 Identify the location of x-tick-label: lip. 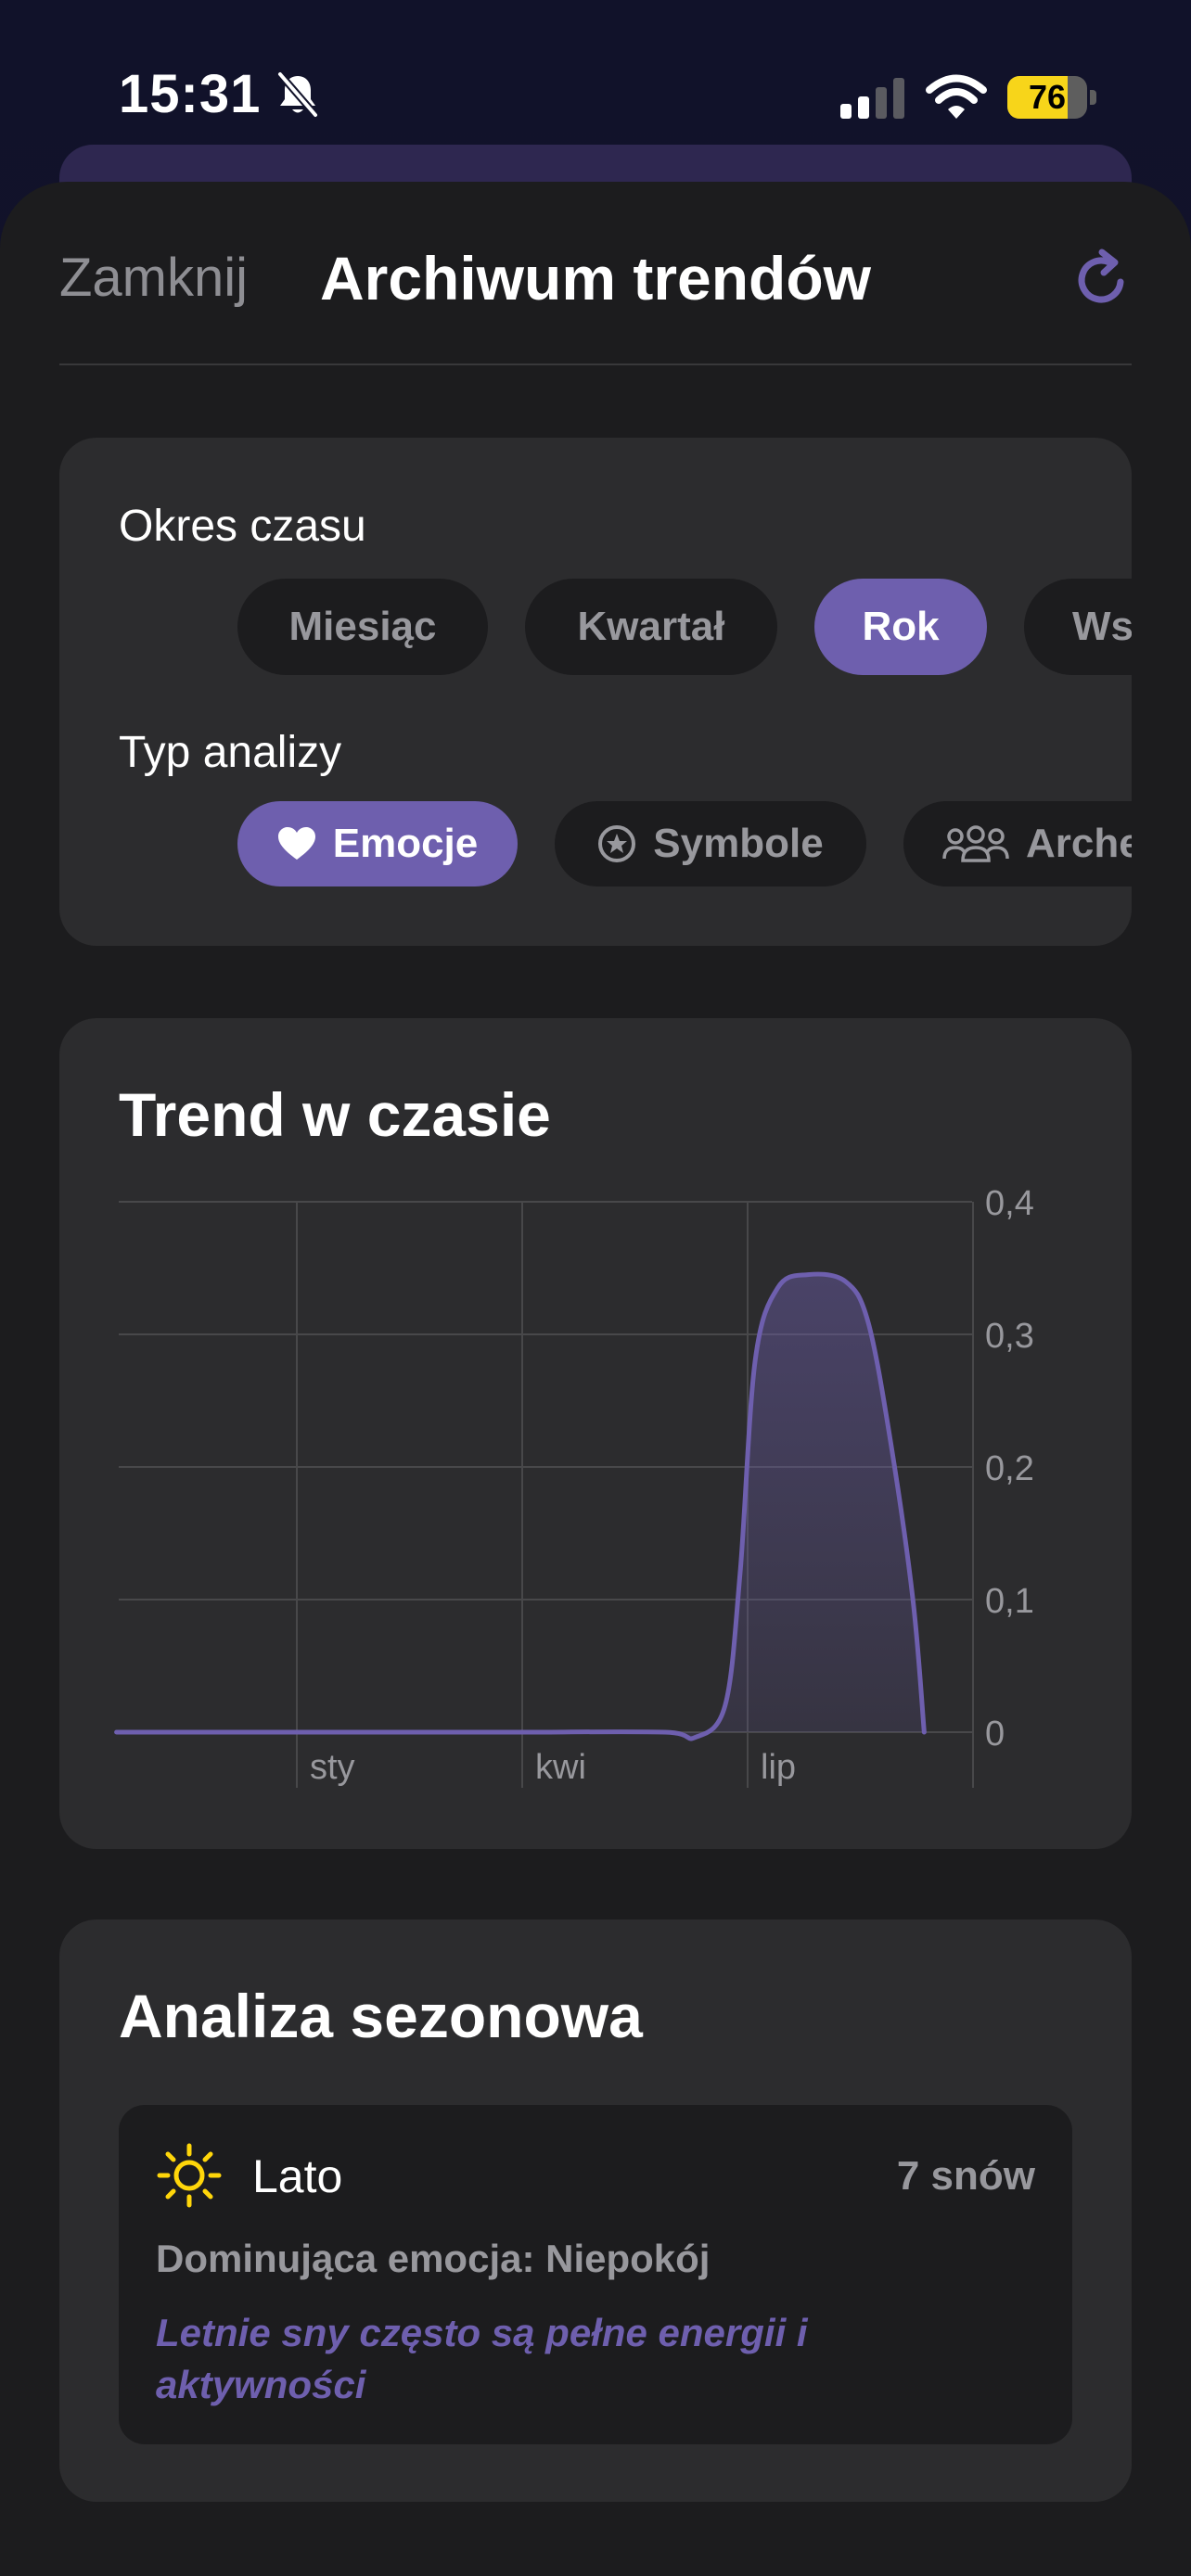
(778, 1767).